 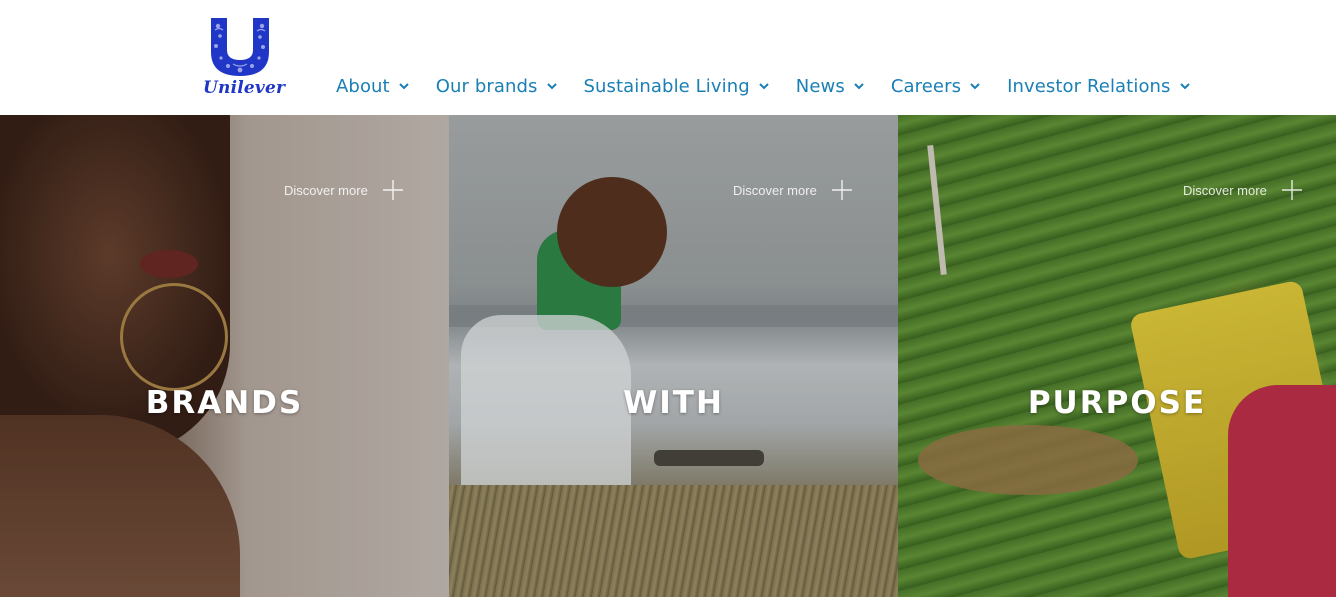 What do you see at coordinates (363, 86) in the screenshot?
I see `nav-item-label: About` at bounding box center [363, 86].